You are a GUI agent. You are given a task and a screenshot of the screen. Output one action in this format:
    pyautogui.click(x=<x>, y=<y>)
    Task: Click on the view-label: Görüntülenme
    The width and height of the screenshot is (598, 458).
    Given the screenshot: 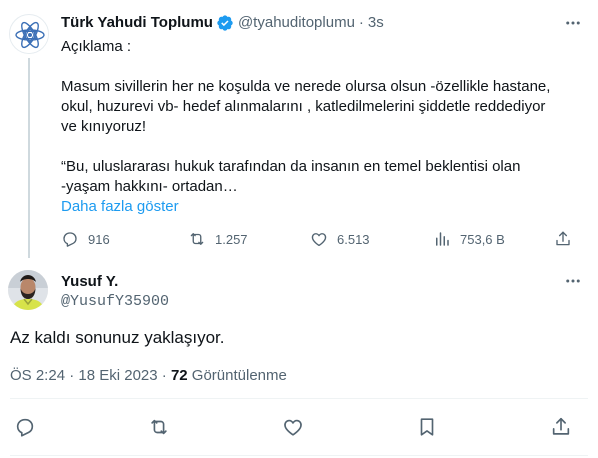 What is the action you would take?
    pyautogui.click(x=239, y=375)
    